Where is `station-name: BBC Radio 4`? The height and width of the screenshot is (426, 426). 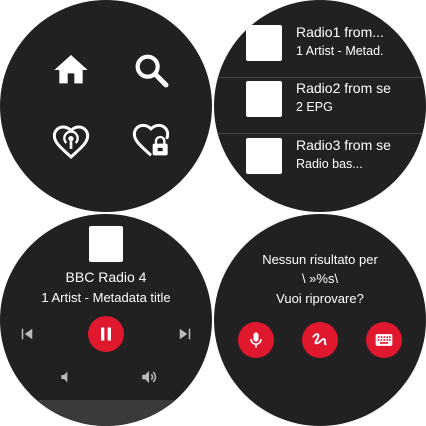
station-name: BBC Radio 4 is located at coordinates (106, 277).